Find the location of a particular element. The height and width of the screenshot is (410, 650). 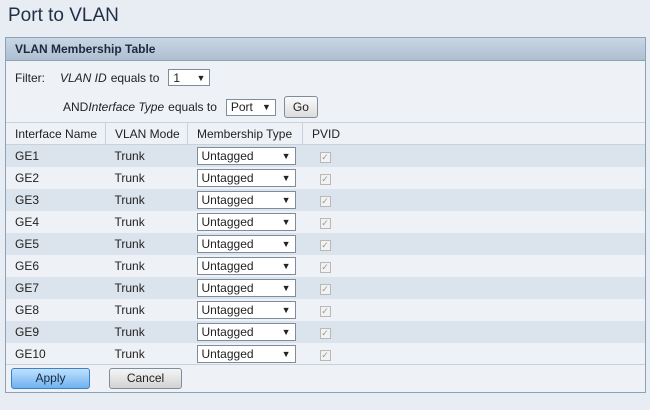

interface-name: GE4 is located at coordinates (56, 222).